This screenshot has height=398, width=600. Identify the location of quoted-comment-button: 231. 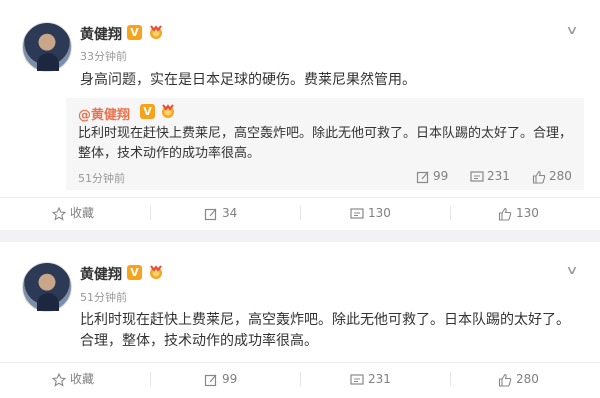
(490, 176).